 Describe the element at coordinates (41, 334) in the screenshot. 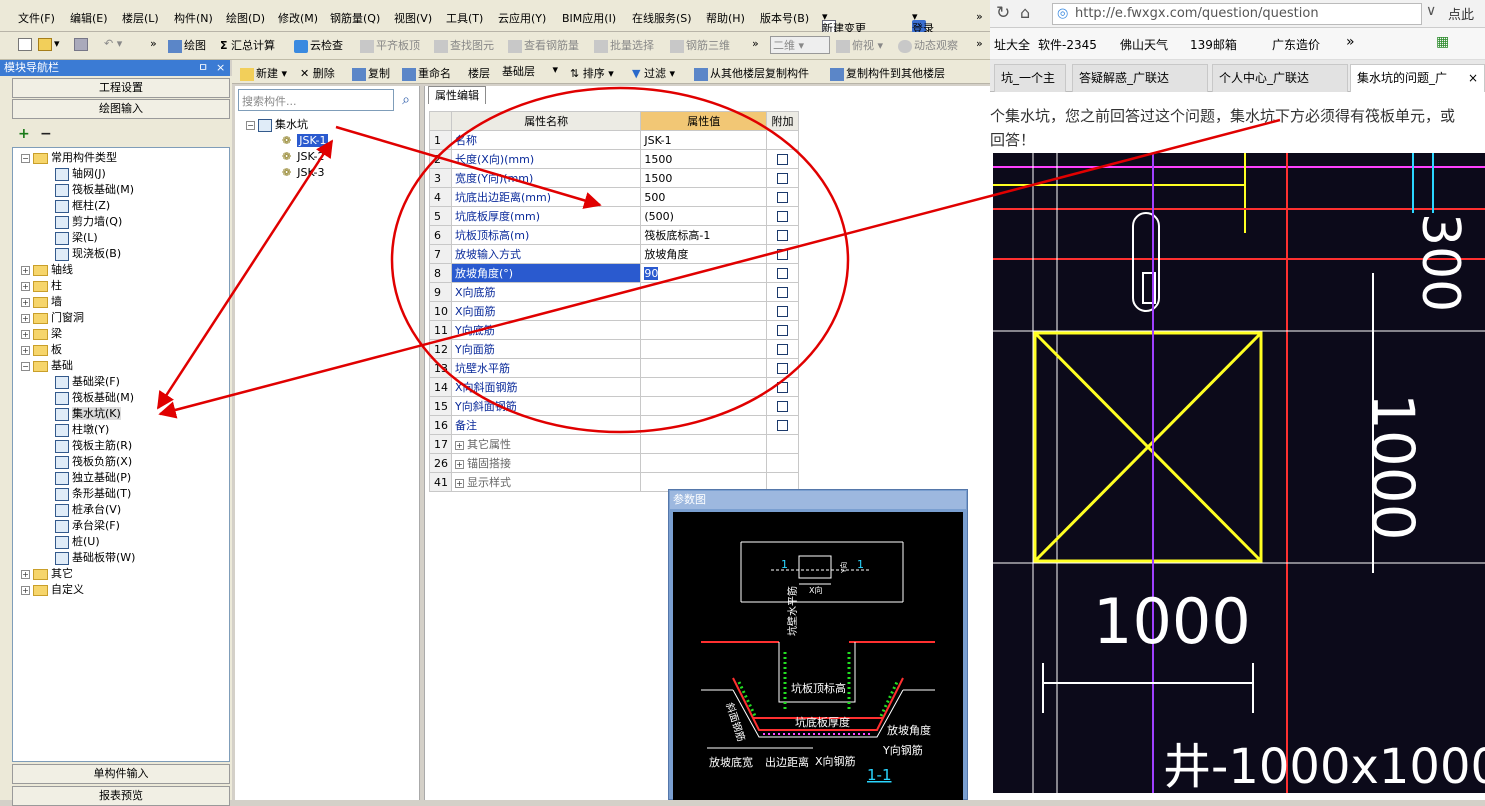

I see `tree-item: + 梁` at that location.